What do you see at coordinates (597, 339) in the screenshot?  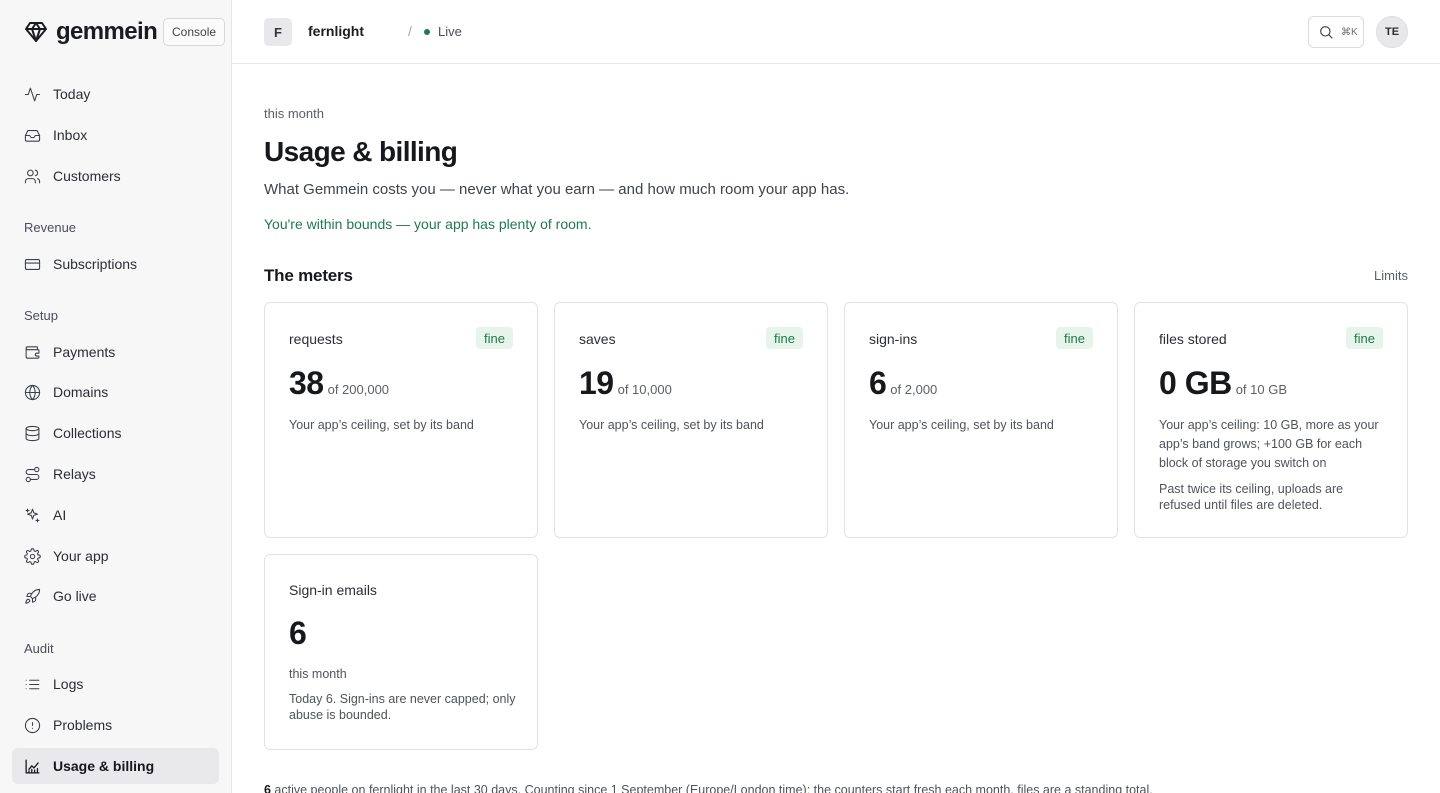 I see `meter-name: saves` at bounding box center [597, 339].